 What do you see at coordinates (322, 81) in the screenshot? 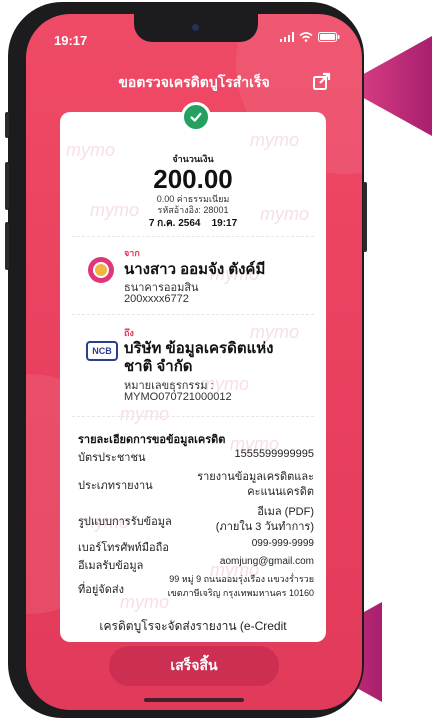
I see `share-icon` at bounding box center [322, 81].